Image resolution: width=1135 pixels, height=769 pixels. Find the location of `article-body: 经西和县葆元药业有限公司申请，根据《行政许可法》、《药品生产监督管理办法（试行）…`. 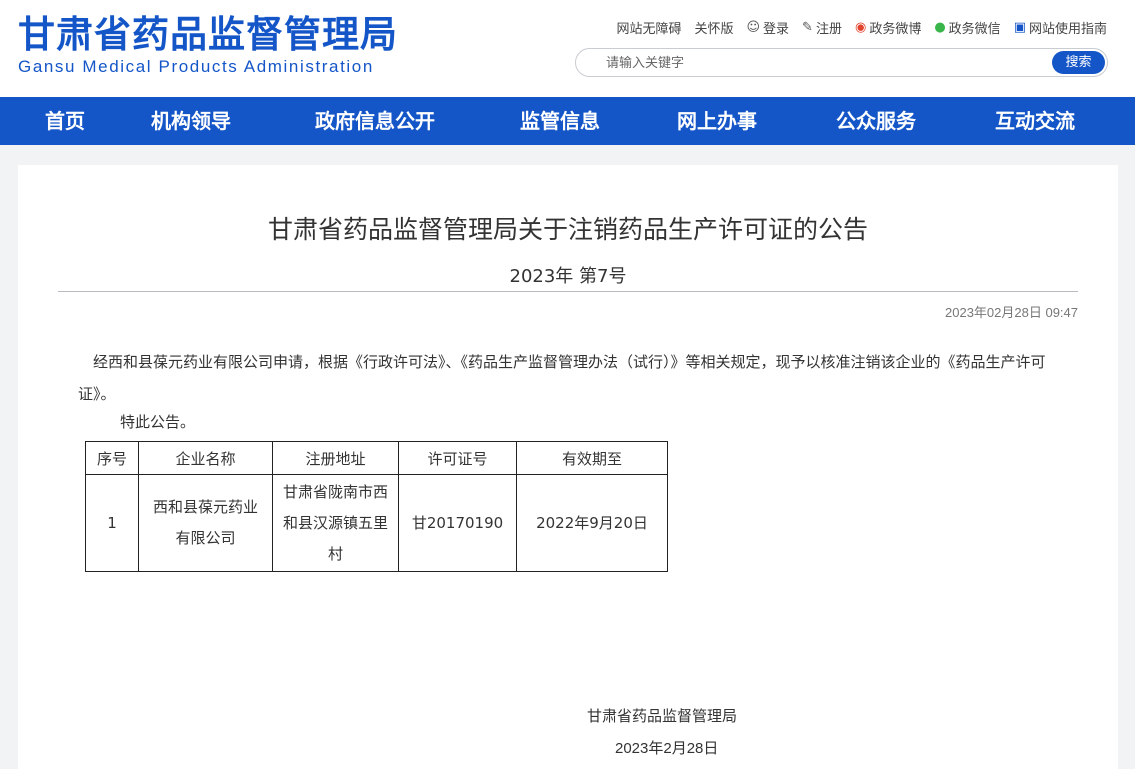

article-body: 经西和县葆元药业有限公司申请，根据《行政许可法》、《药品生产监督管理办法（试行）… is located at coordinates (562, 378).